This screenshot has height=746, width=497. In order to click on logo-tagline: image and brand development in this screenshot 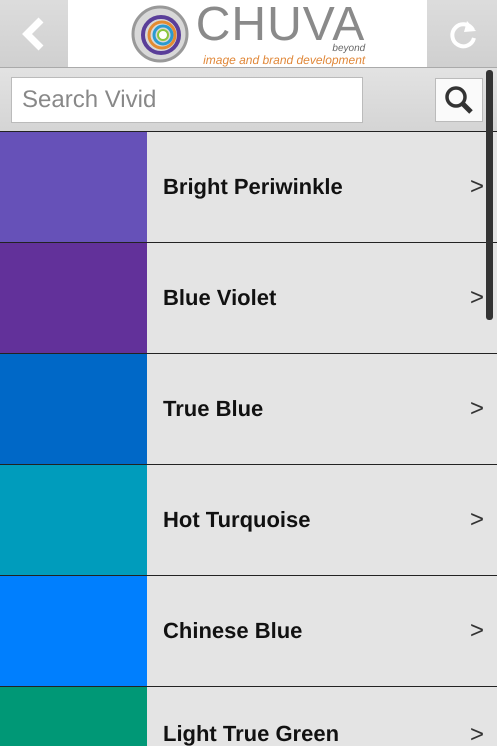, I will do `click(284, 60)`.